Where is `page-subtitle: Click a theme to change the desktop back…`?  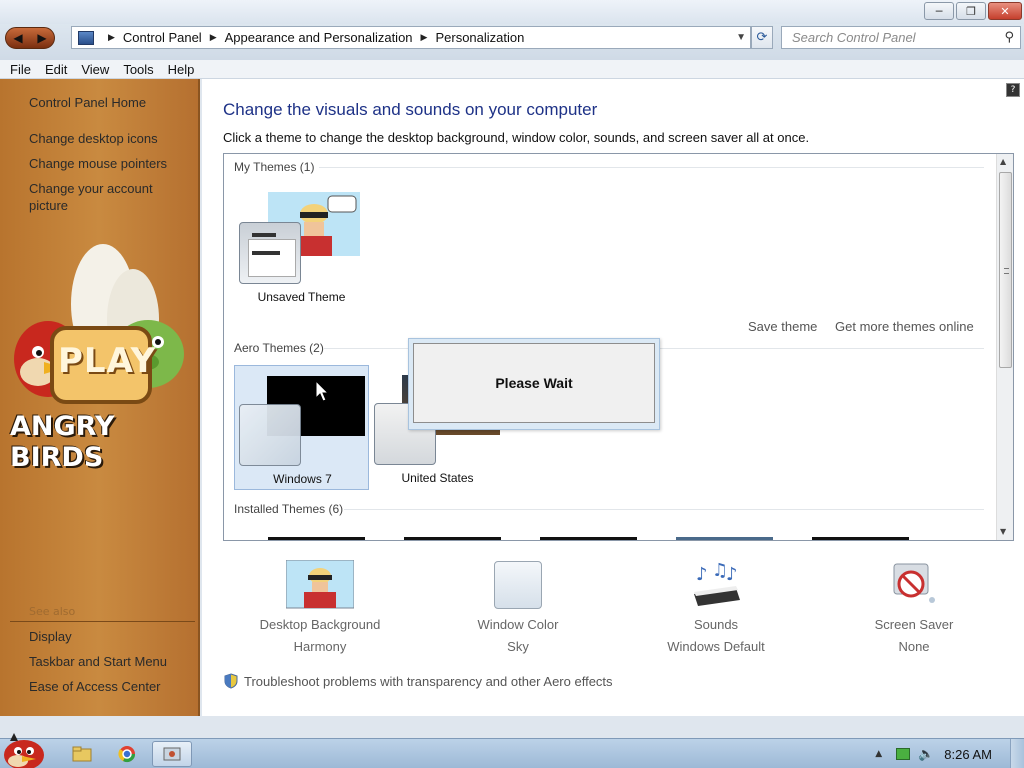 page-subtitle: Click a theme to change the desktop back… is located at coordinates (516, 137).